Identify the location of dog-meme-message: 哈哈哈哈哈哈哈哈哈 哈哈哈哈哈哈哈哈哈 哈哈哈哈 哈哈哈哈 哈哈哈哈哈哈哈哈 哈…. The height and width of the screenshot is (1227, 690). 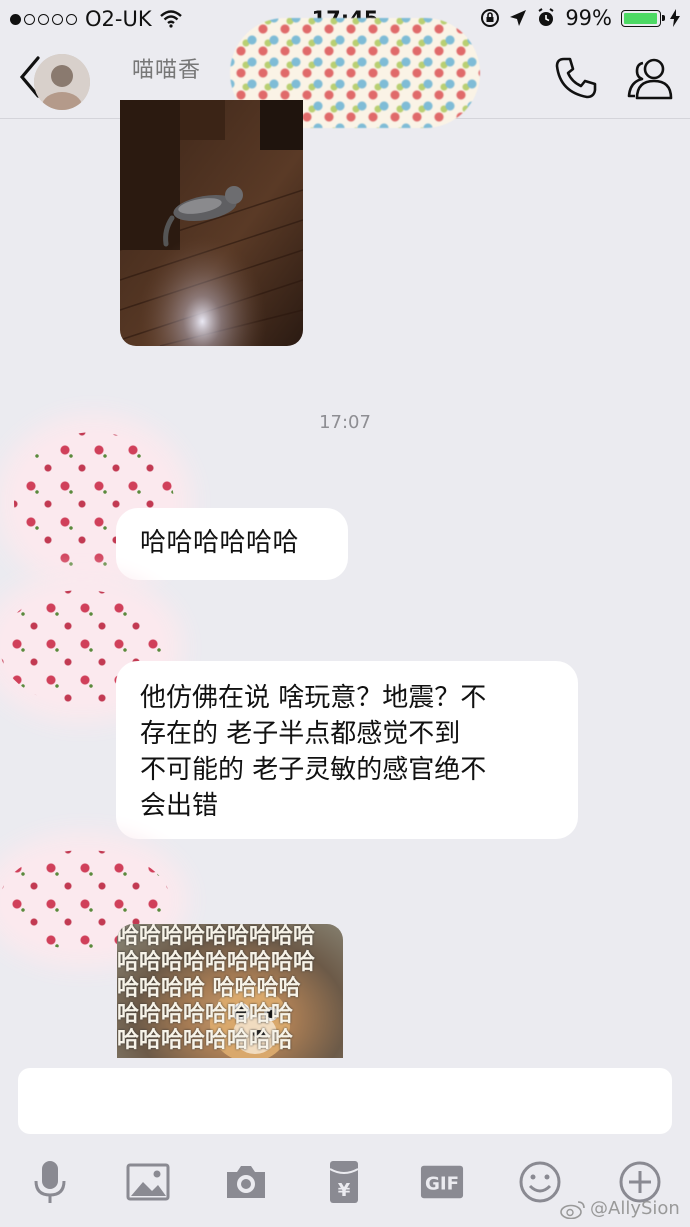
(230, 991).